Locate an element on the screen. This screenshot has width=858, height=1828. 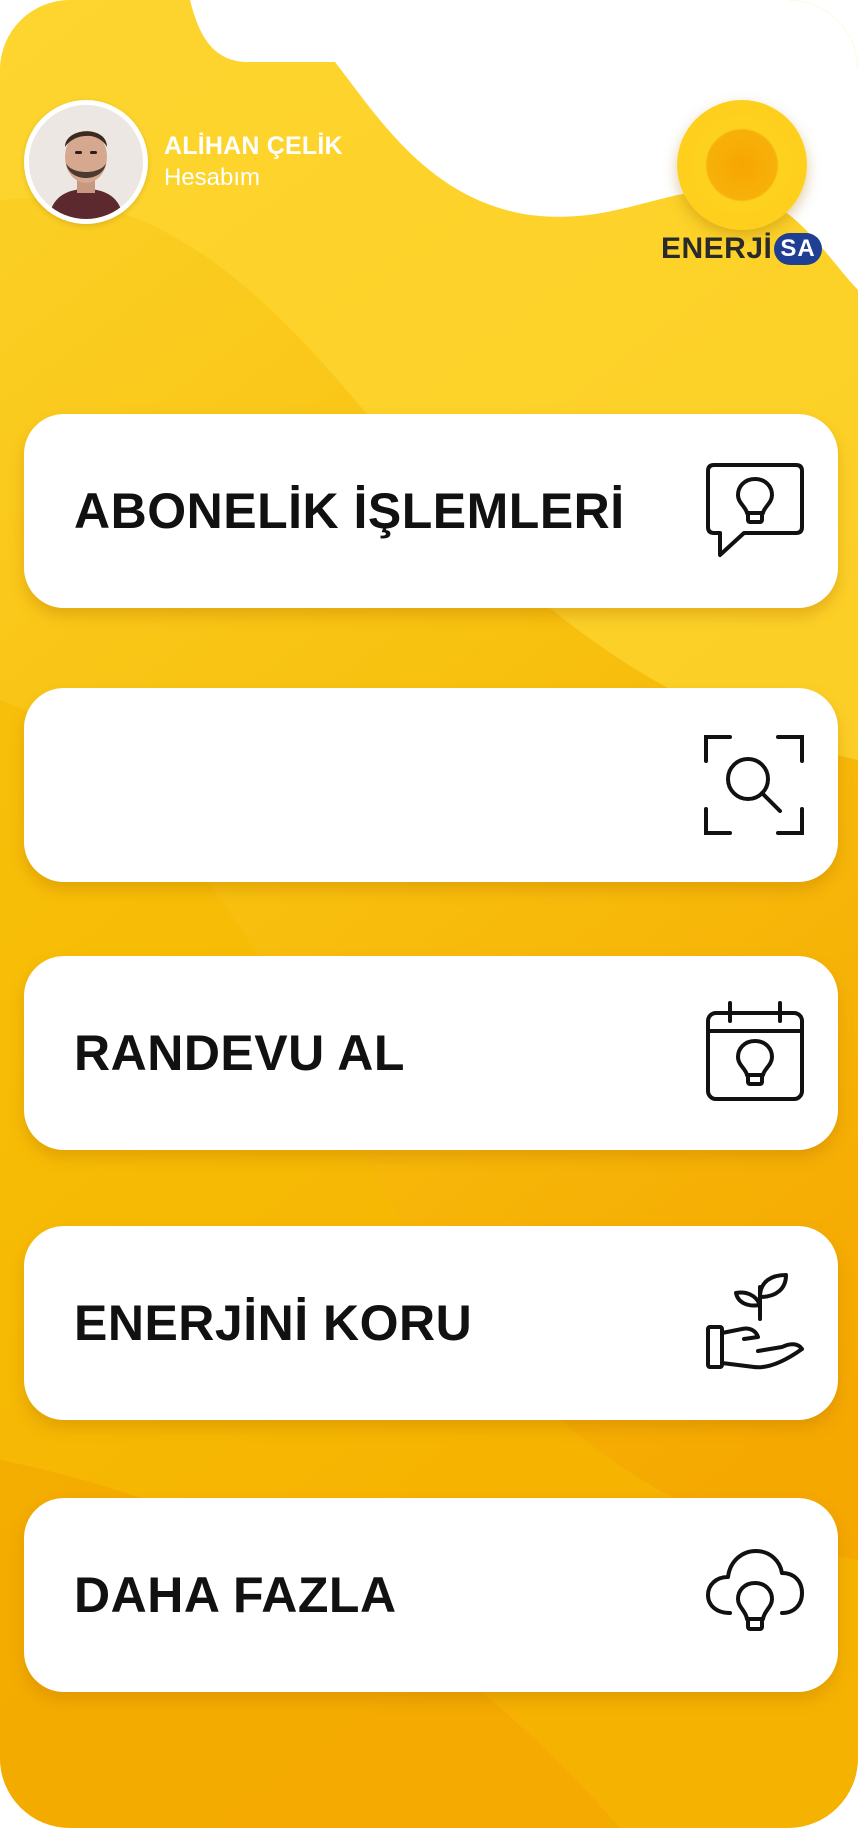
menu-card-label: ENERJİNİ KORU is located at coordinates (273, 1323).